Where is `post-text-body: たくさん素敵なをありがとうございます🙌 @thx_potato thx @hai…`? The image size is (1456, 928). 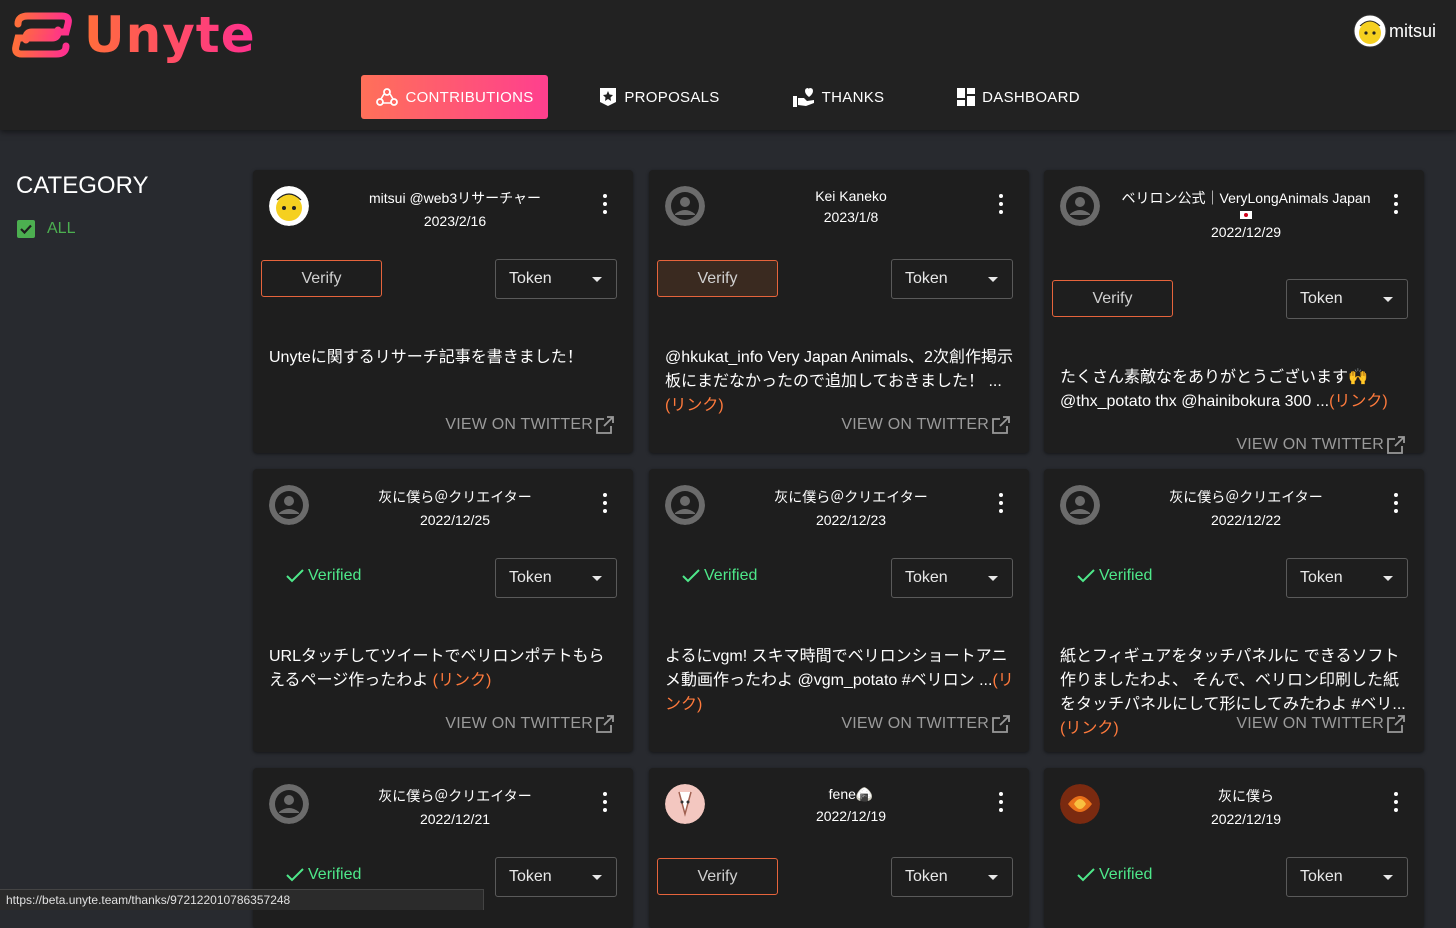
post-text-body: たくさん素敵なをありがとうございます🙌 @thx_potato thx @hai… is located at coordinates (1214, 389).